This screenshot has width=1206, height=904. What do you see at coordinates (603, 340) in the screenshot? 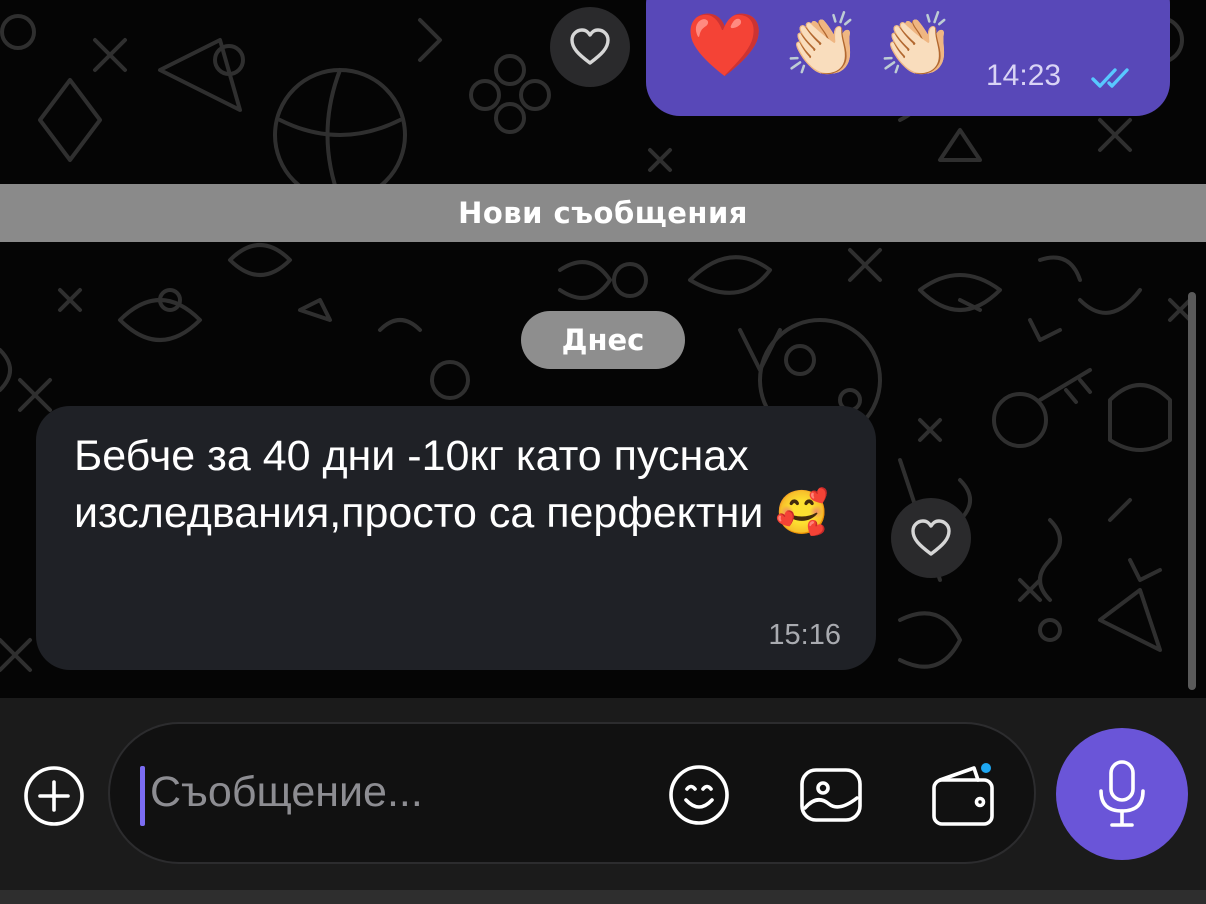
I see `date-separator: Днес` at bounding box center [603, 340].